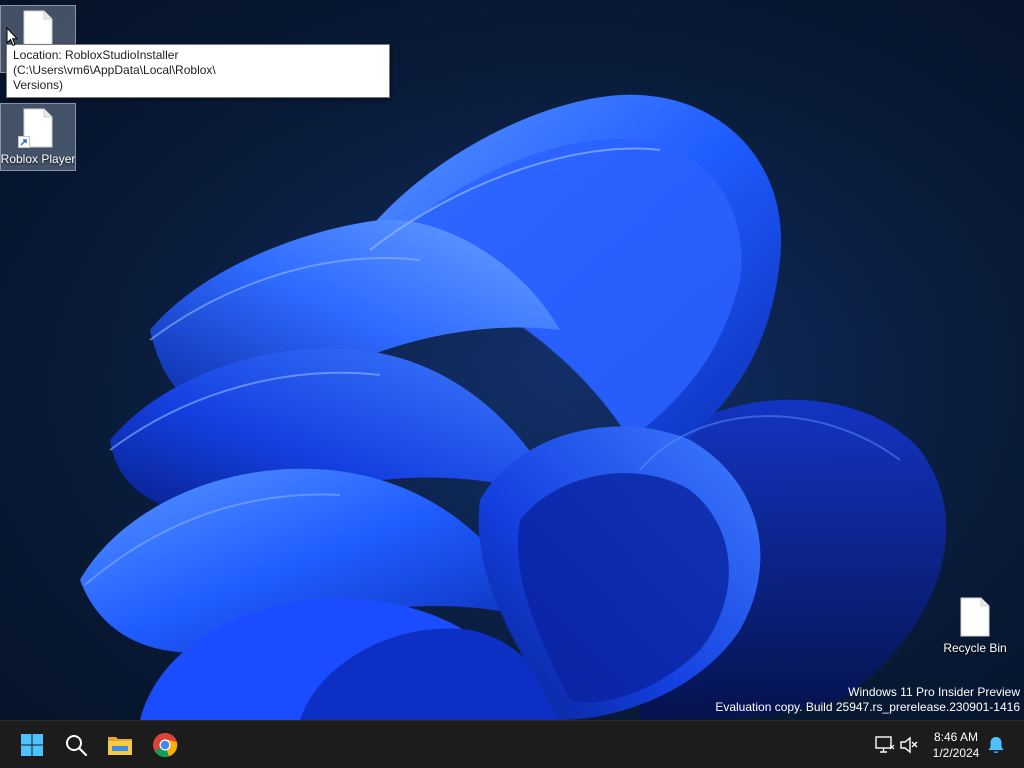  I want to click on shortcut-arrow-icon, so click(24, 142).